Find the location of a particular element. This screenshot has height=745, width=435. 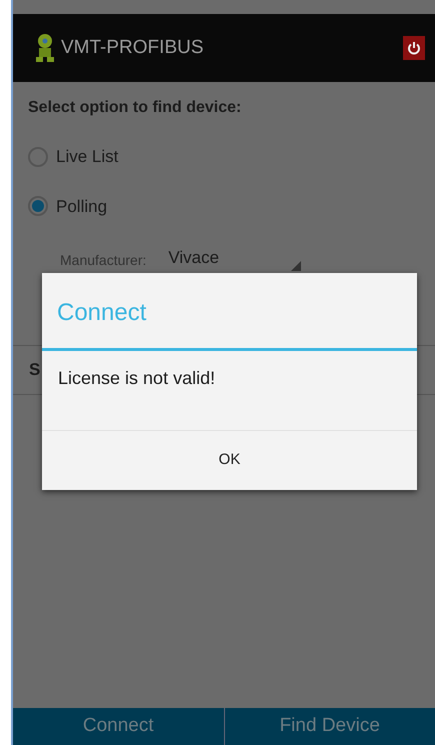

robot-logo-icon is located at coordinates (45, 48).